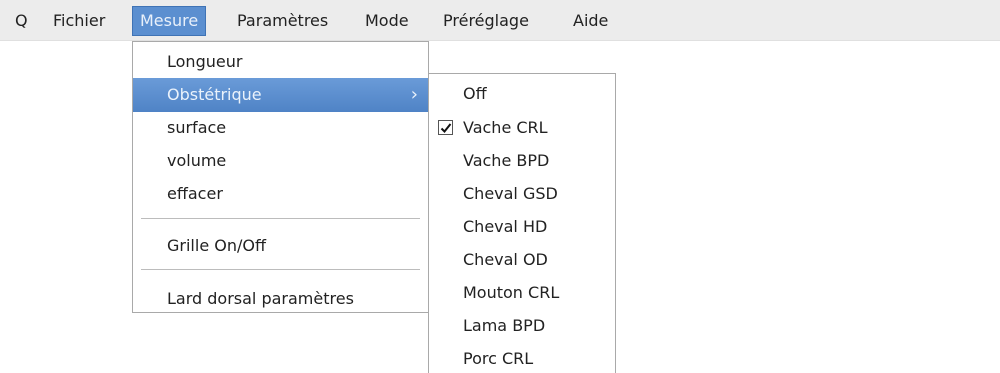  What do you see at coordinates (280, 95) in the screenshot?
I see `menu-item-obstetrique: Obstétrique ›` at bounding box center [280, 95].